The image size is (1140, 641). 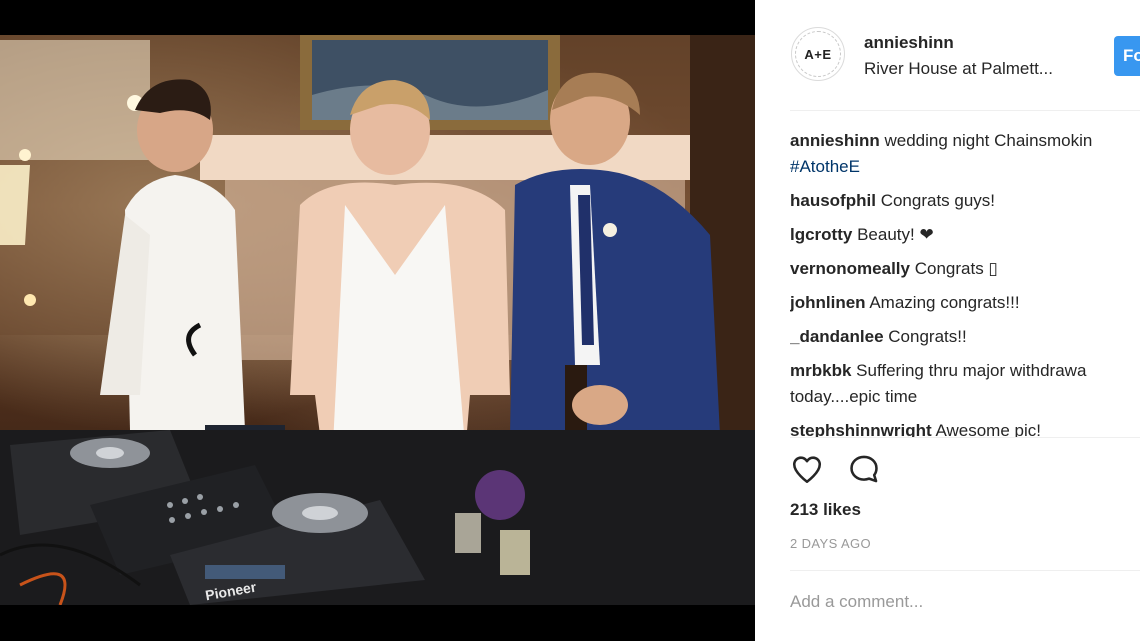 What do you see at coordinates (807, 469) in the screenshot?
I see `heart-outline-icon` at bounding box center [807, 469].